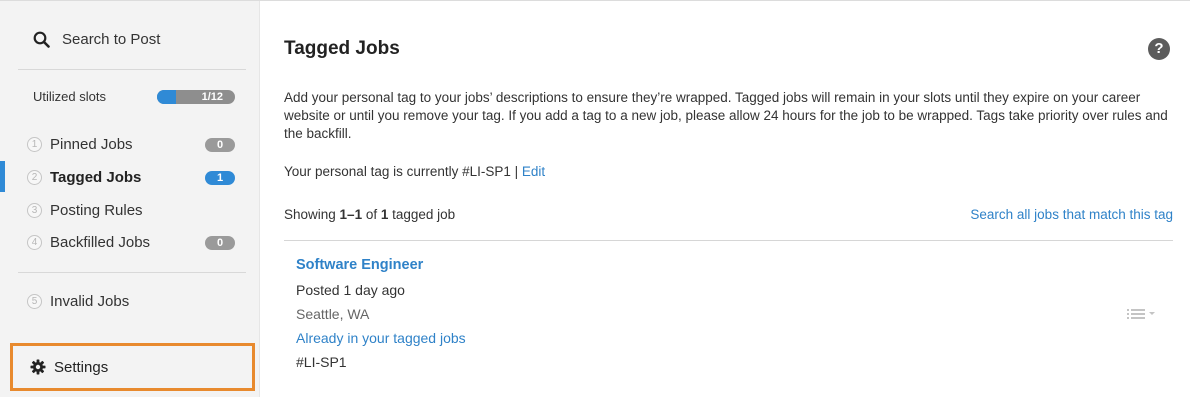 The image size is (1190, 397). What do you see at coordinates (359, 265) in the screenshot?
I see `job-title-link: Software Engineer` at bounding box center [359, 265].